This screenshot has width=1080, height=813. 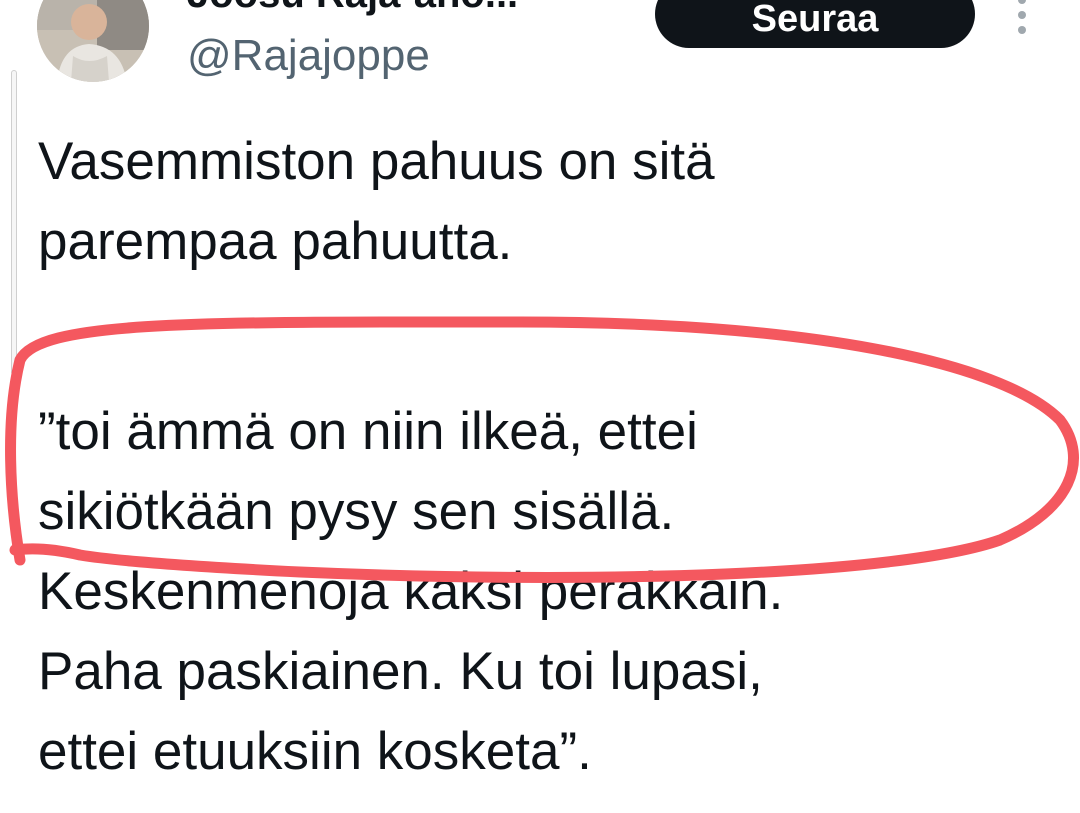 What do you see at coordinates (376, 161) in the screenshot?
I see `tweet-line: Vasemmiston pahuus on sitä` at bounding box center [376, 161].